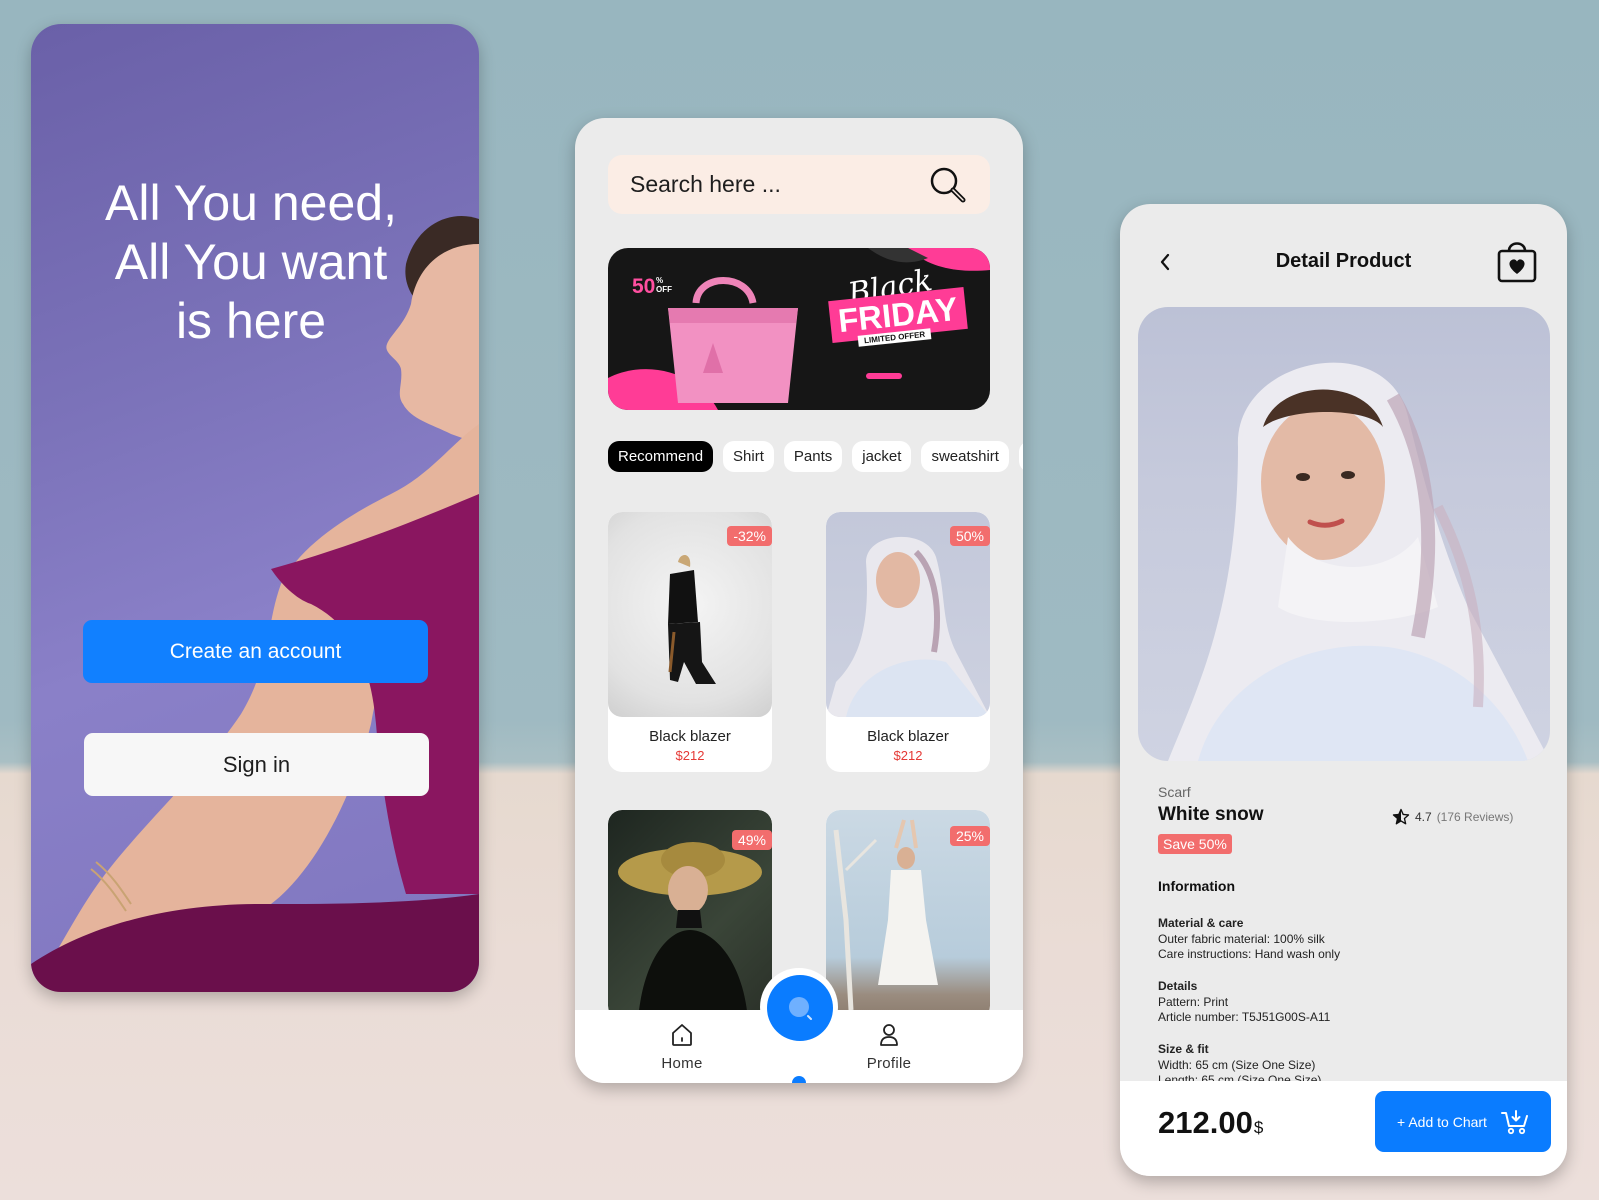  What do you see at coordinates (1195, 844) in the screenshot?
I see `save-badge: Save 50%` at bounding box center [1195, 844].